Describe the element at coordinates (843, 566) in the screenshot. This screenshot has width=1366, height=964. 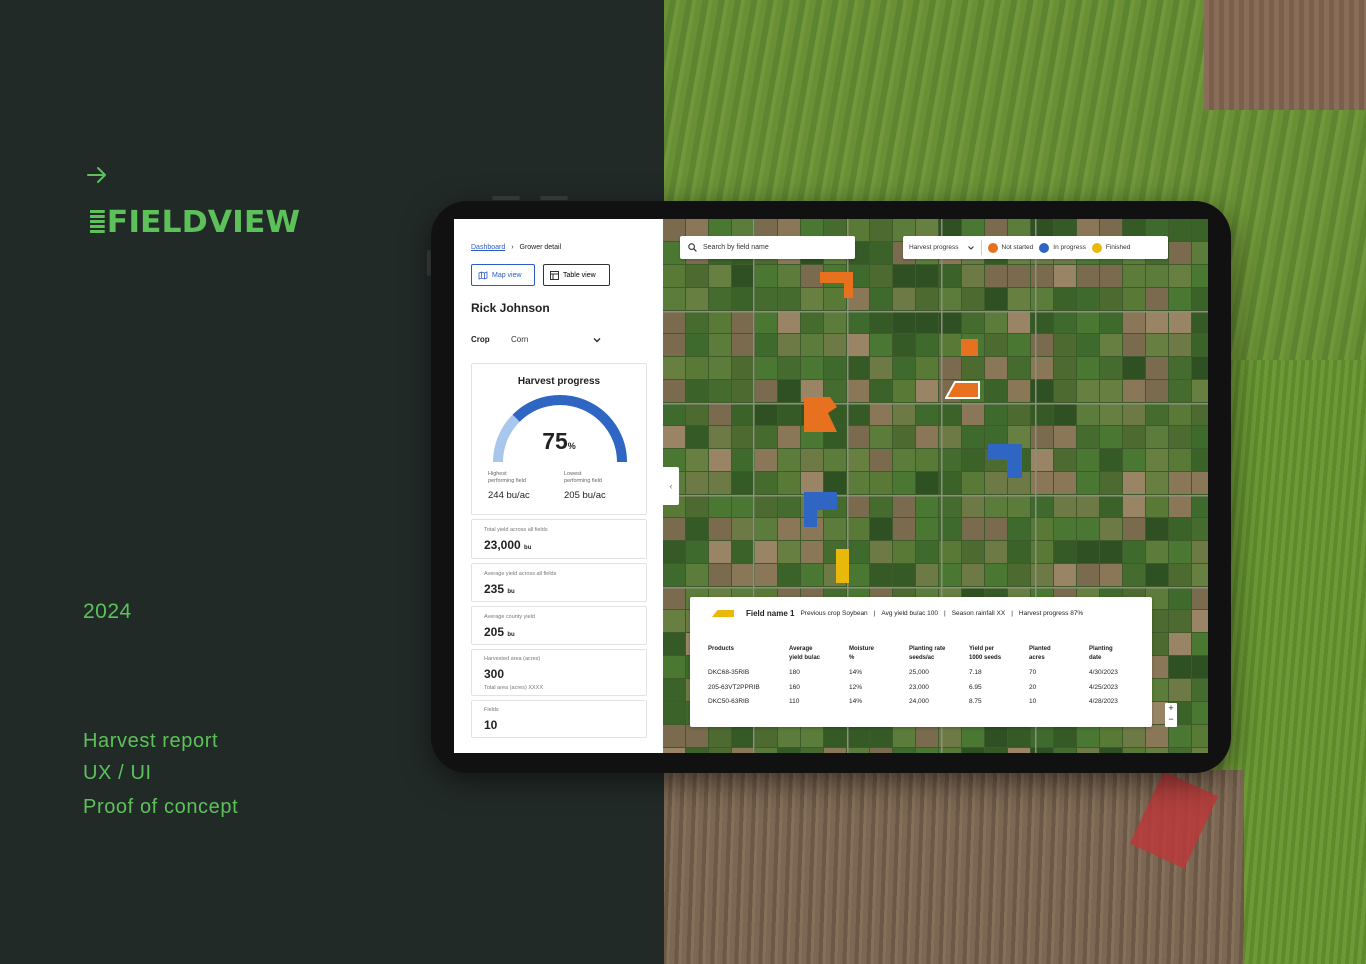
I see `field-finished` at that location.